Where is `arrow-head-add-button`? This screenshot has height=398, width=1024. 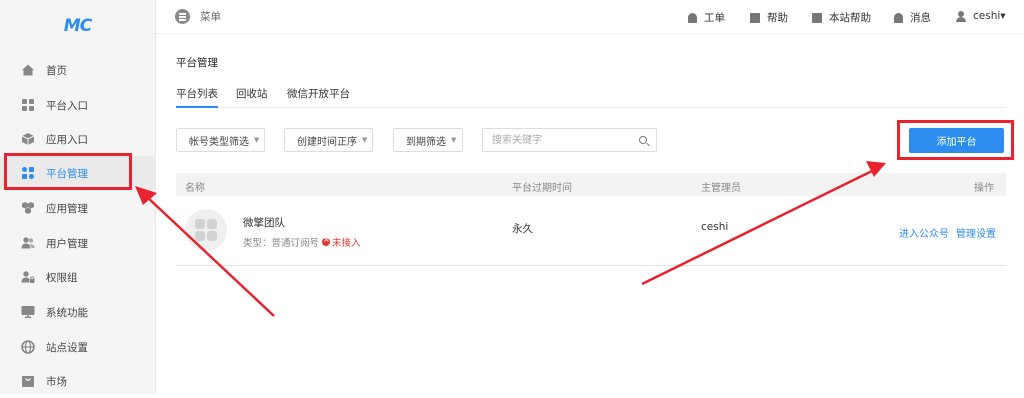 arrow-head-add-button is located at coordinates (876, 169).